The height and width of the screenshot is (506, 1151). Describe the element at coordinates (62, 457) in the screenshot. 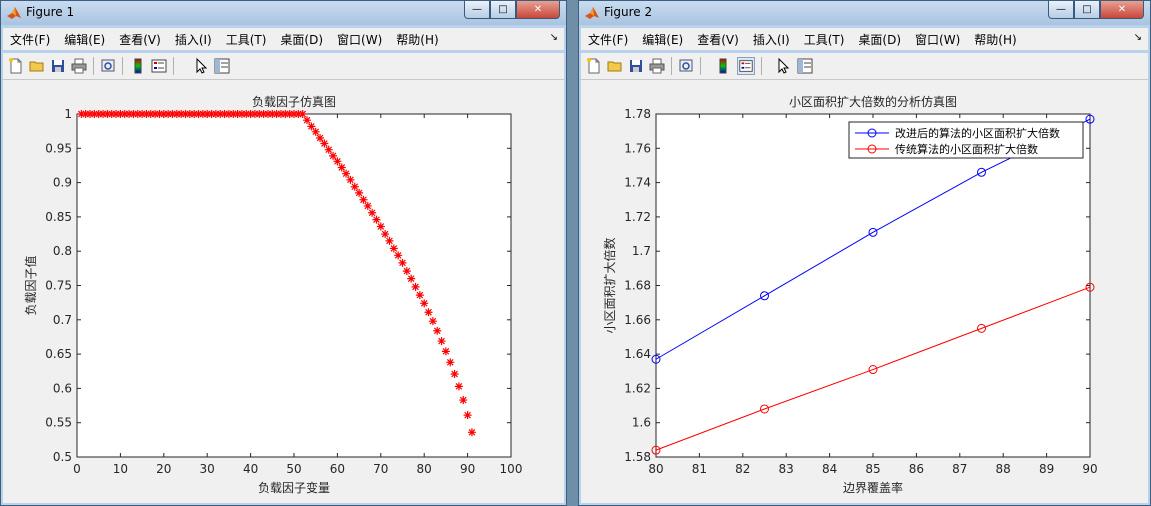

I see `y-tick-label: 0.5` at that location.